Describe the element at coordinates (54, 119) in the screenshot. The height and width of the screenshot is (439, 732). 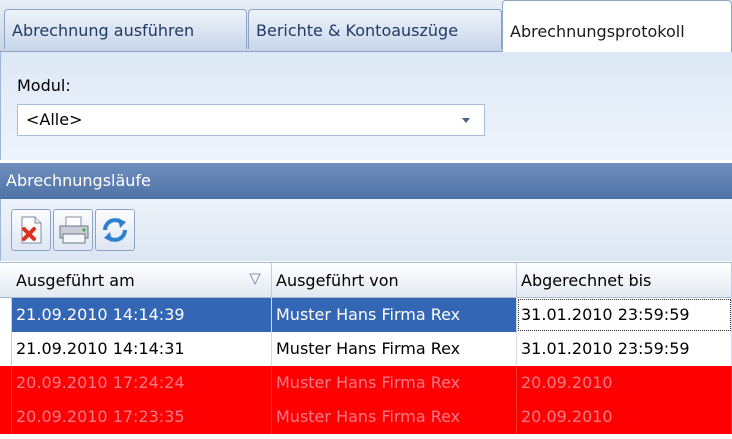
I see `module-dropdown-value: <Alle>` at that location.